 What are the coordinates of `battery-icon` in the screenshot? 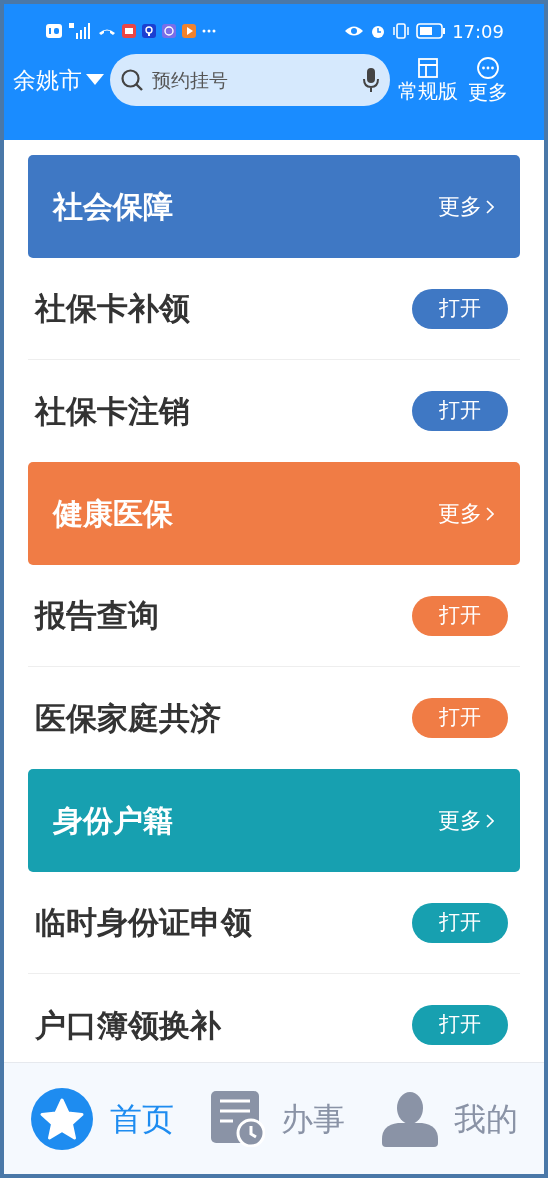 It's located at (431, 31).